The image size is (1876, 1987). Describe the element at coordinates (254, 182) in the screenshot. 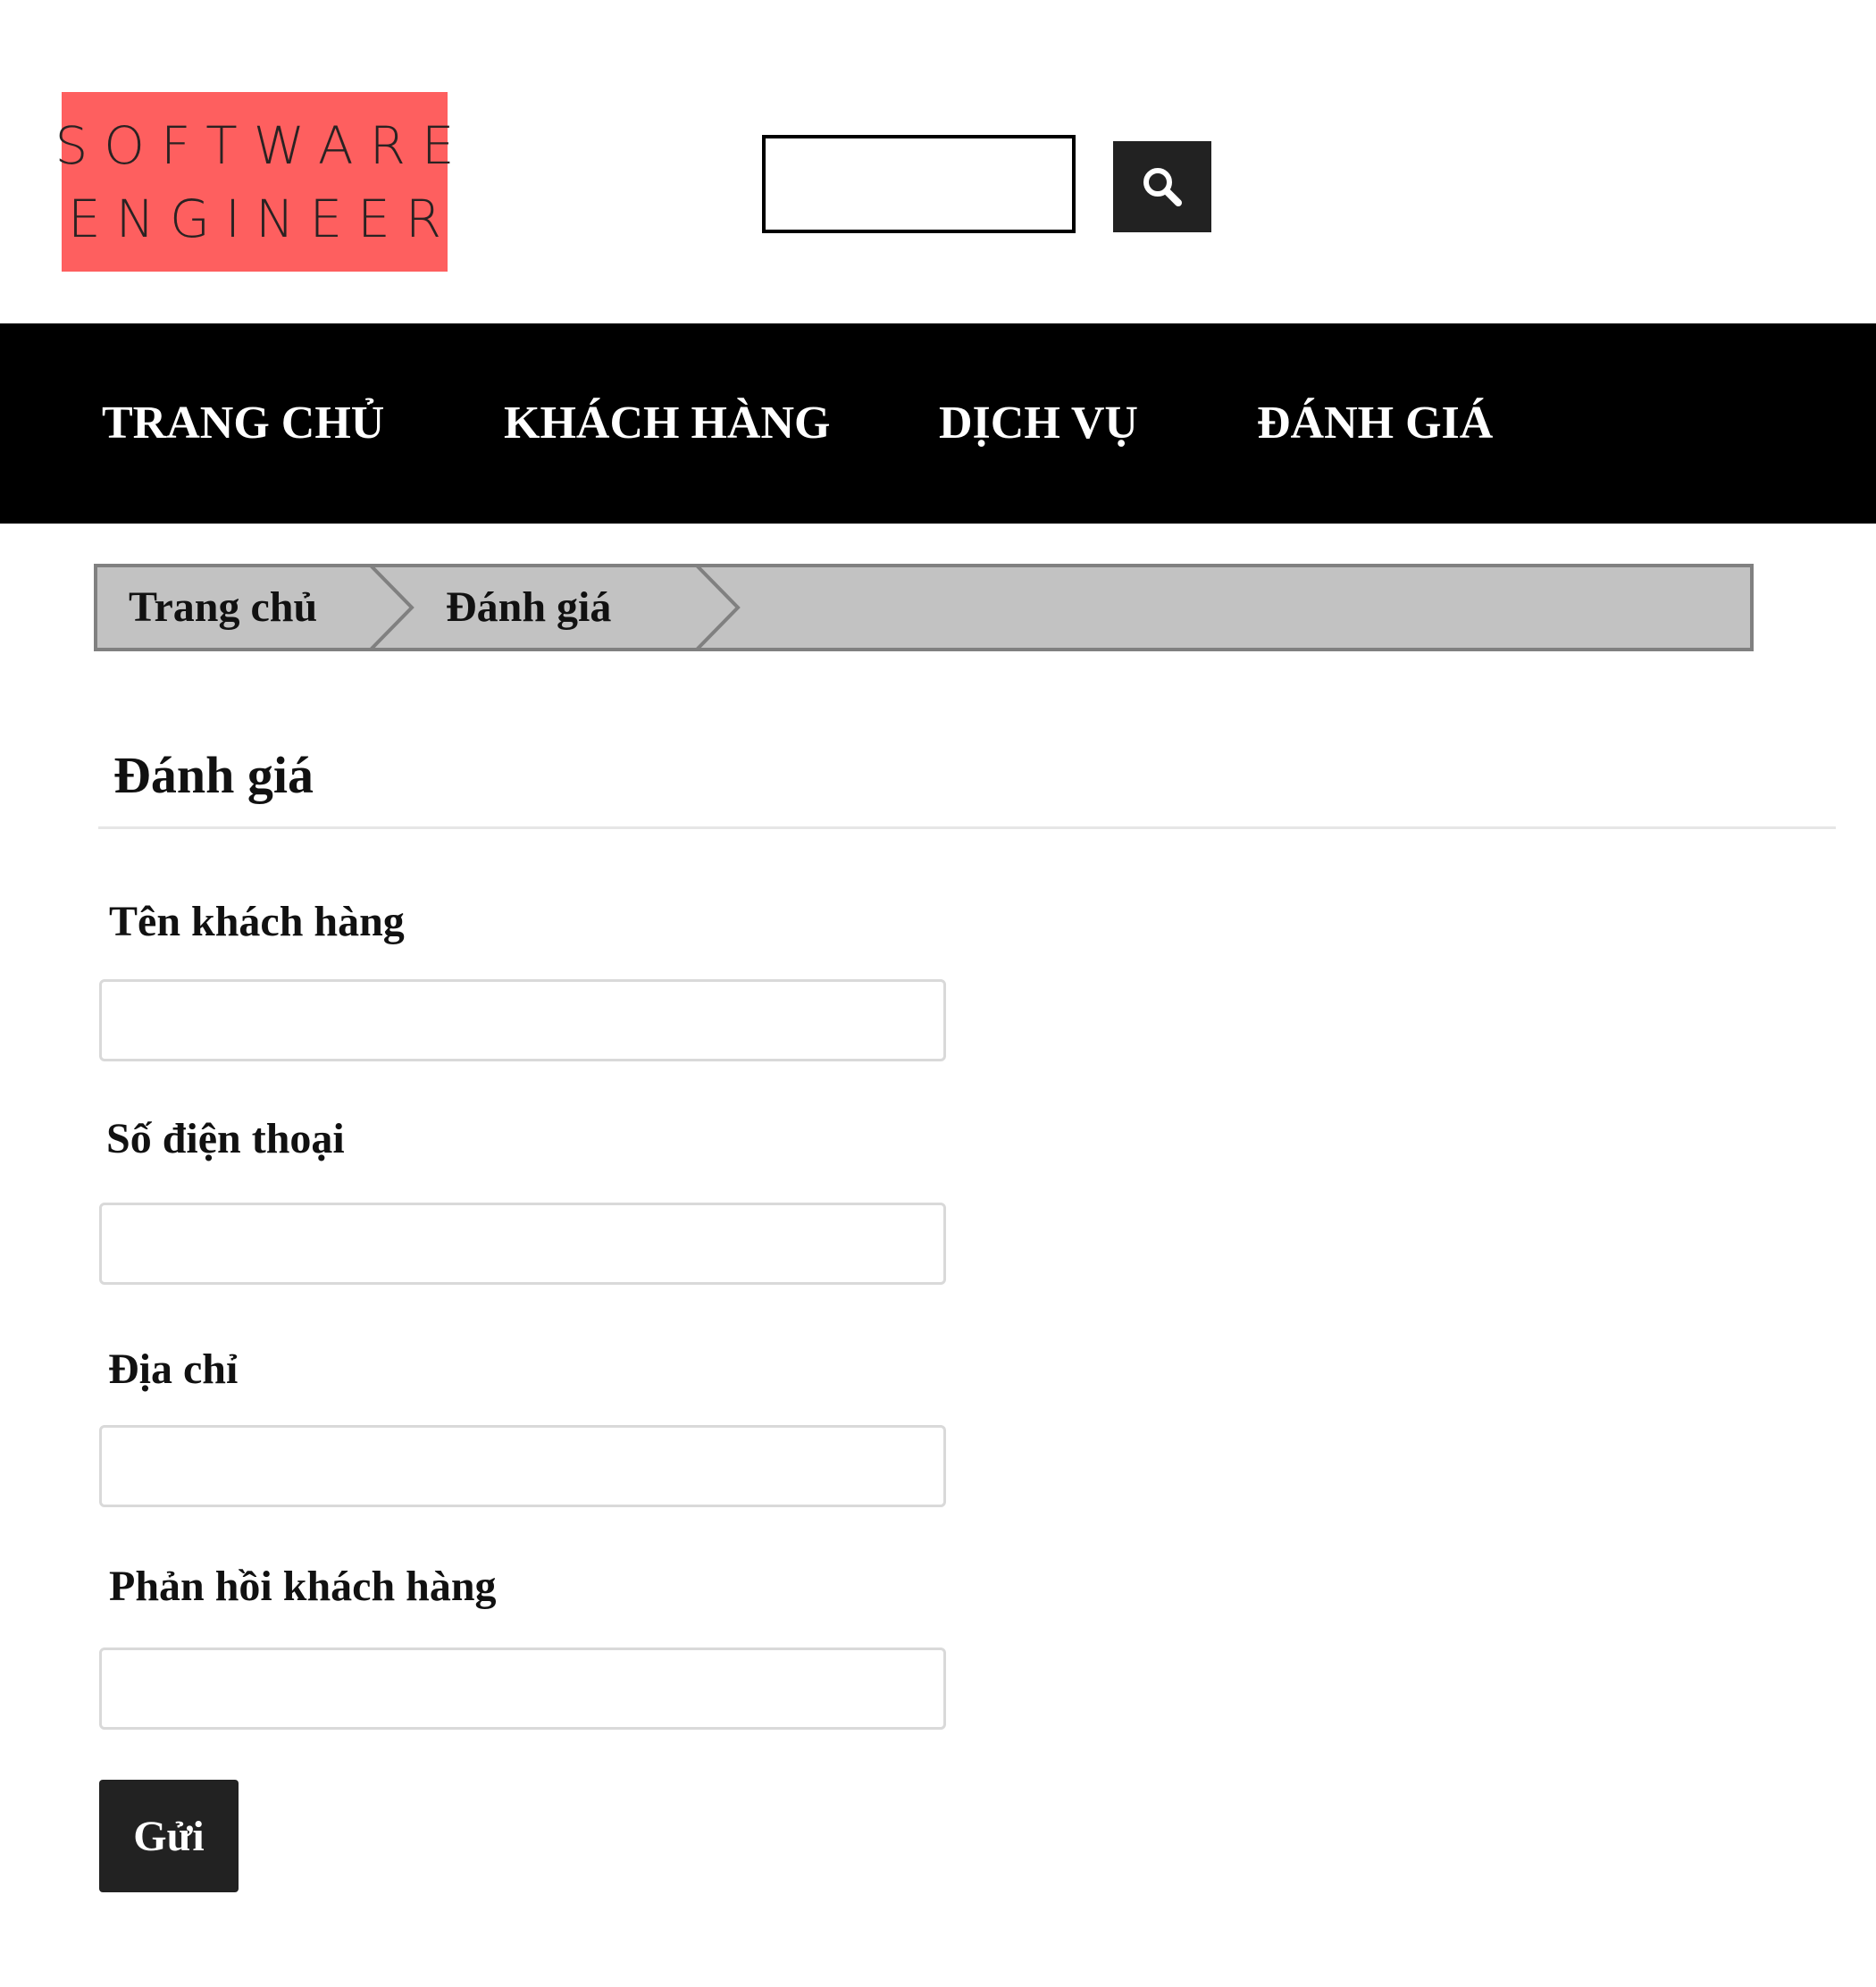

I see `site-logo: SOFTWARE ENGINEER` at that location.